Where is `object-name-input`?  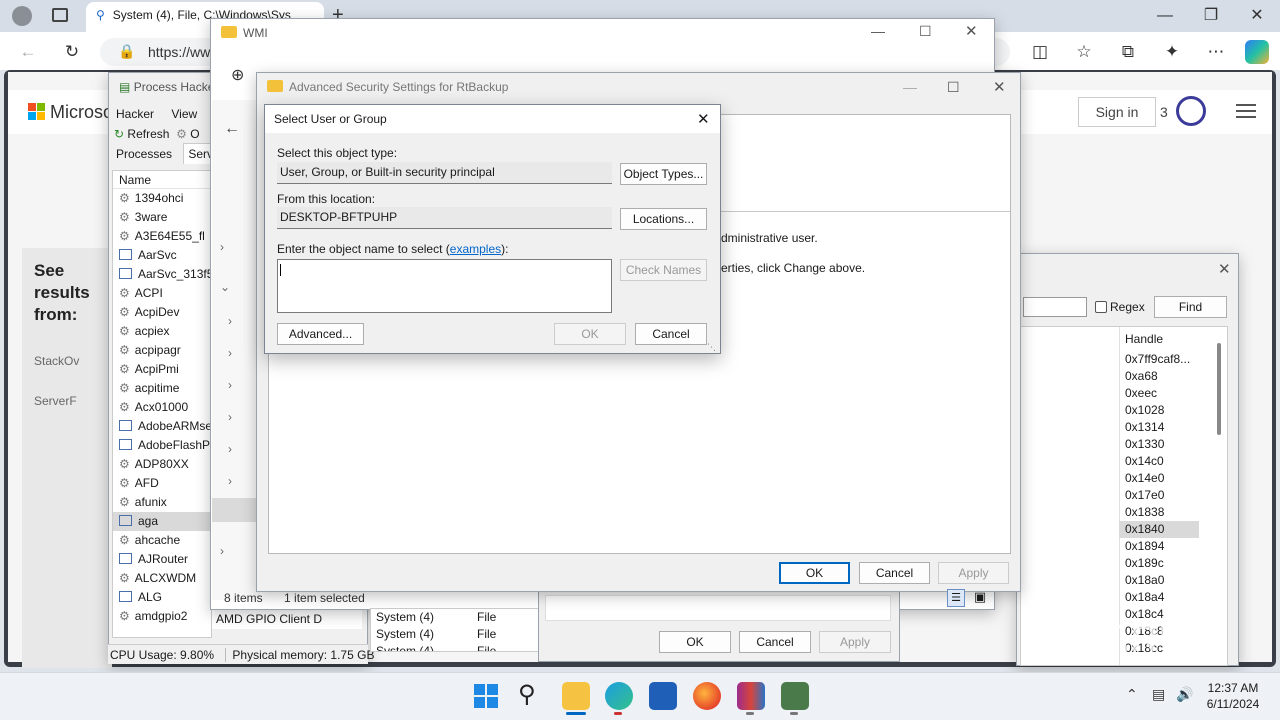
object-name-input is located at coordinates (444, 286).